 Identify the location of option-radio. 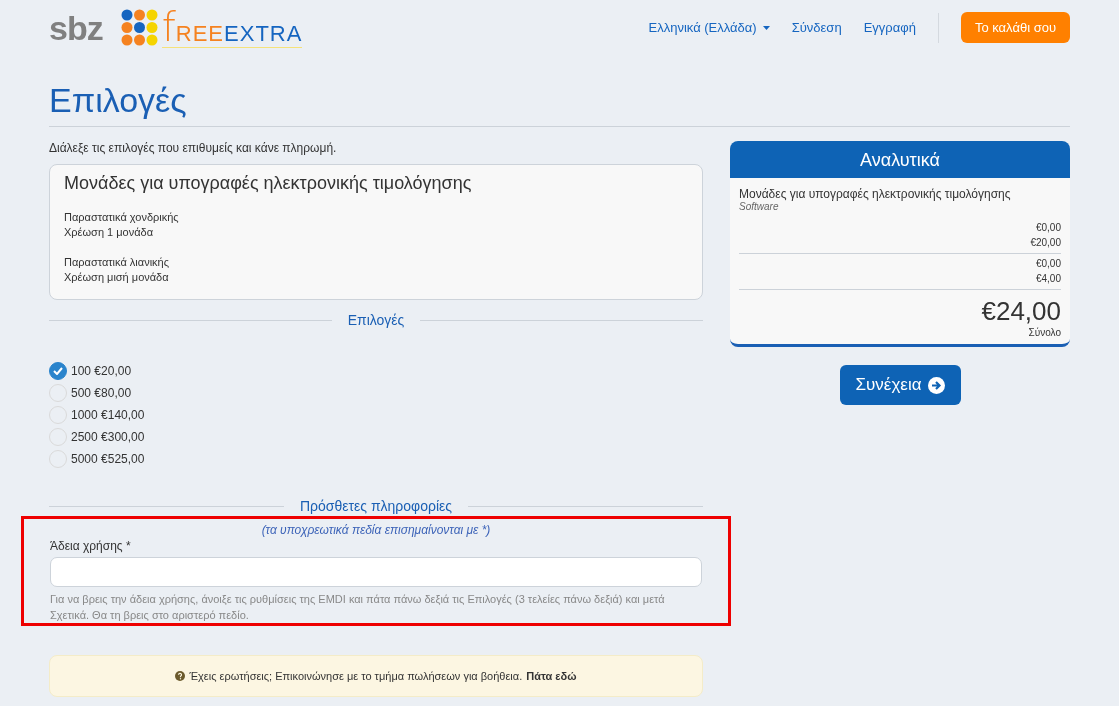
(58, 371).